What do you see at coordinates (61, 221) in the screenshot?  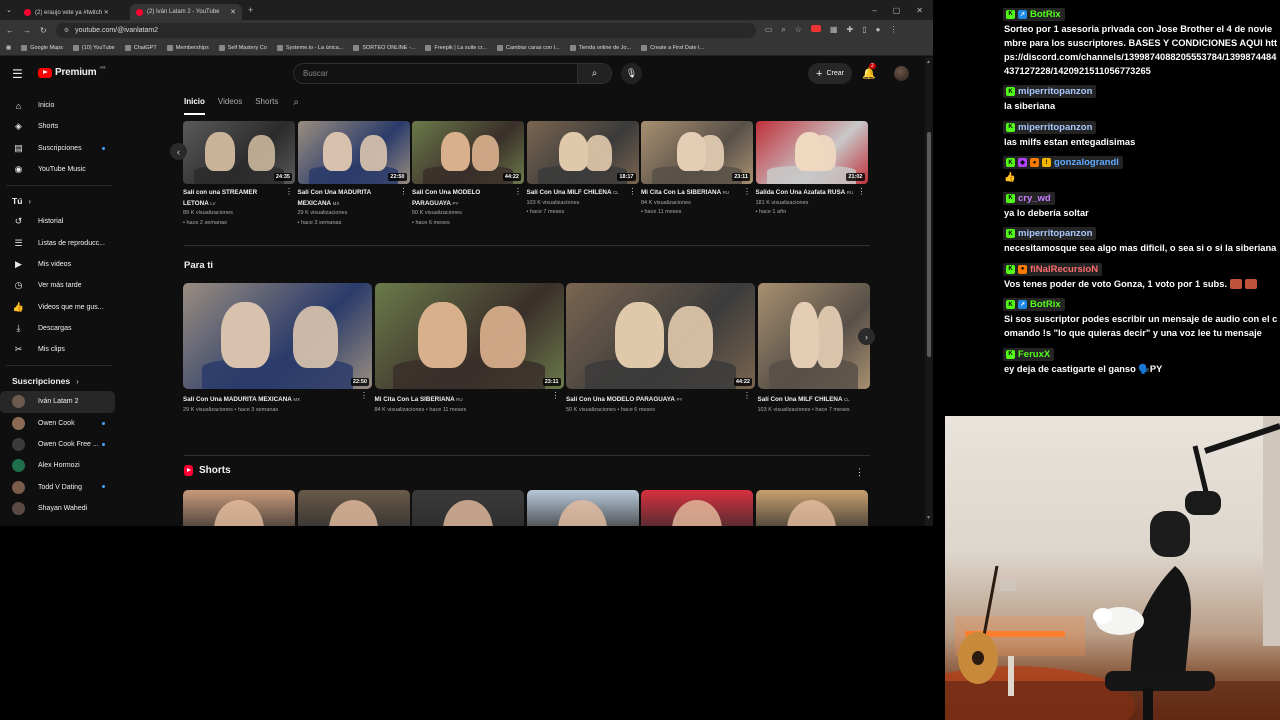 I see `sidebar-item: ↺ Historial` at bounding box center [61, 221].